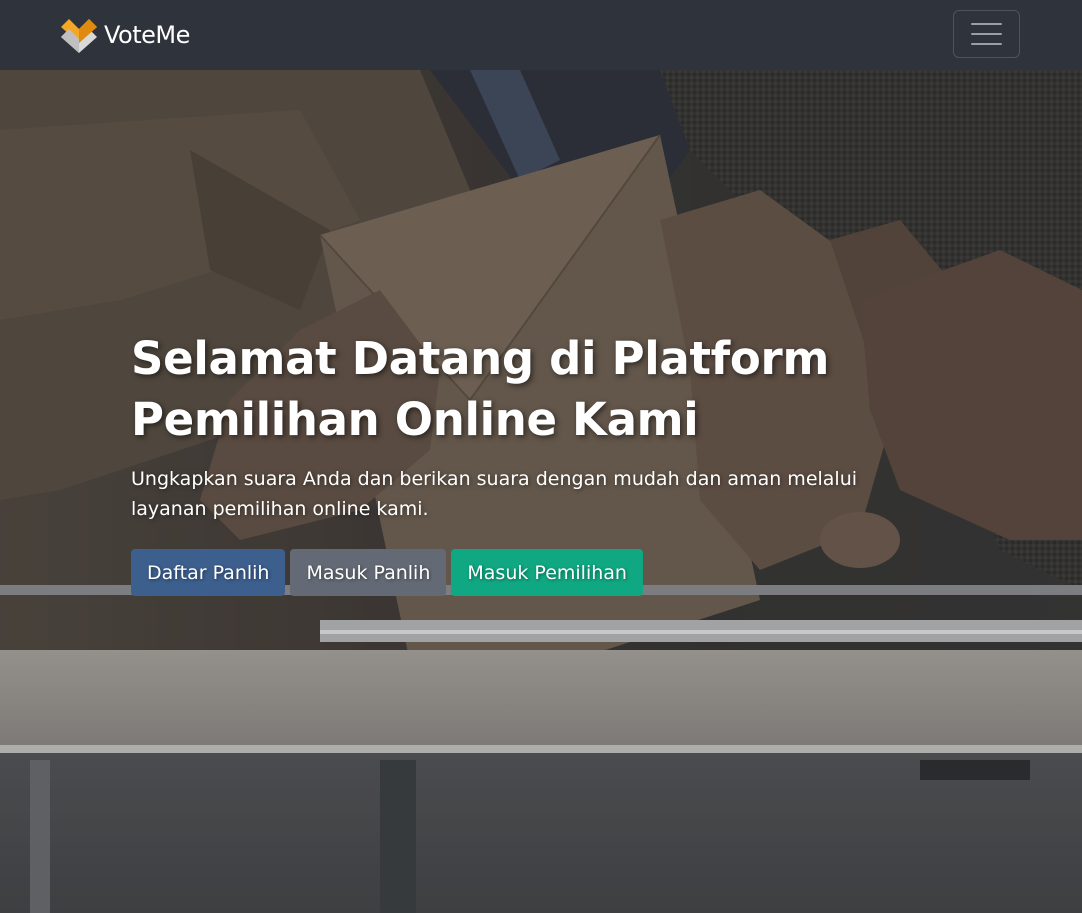 This screenshot has width=1082, height=913. Describe the element at coordinates (147, 35) in the screenshot. I see `brand-name: VoteMe` at that location.